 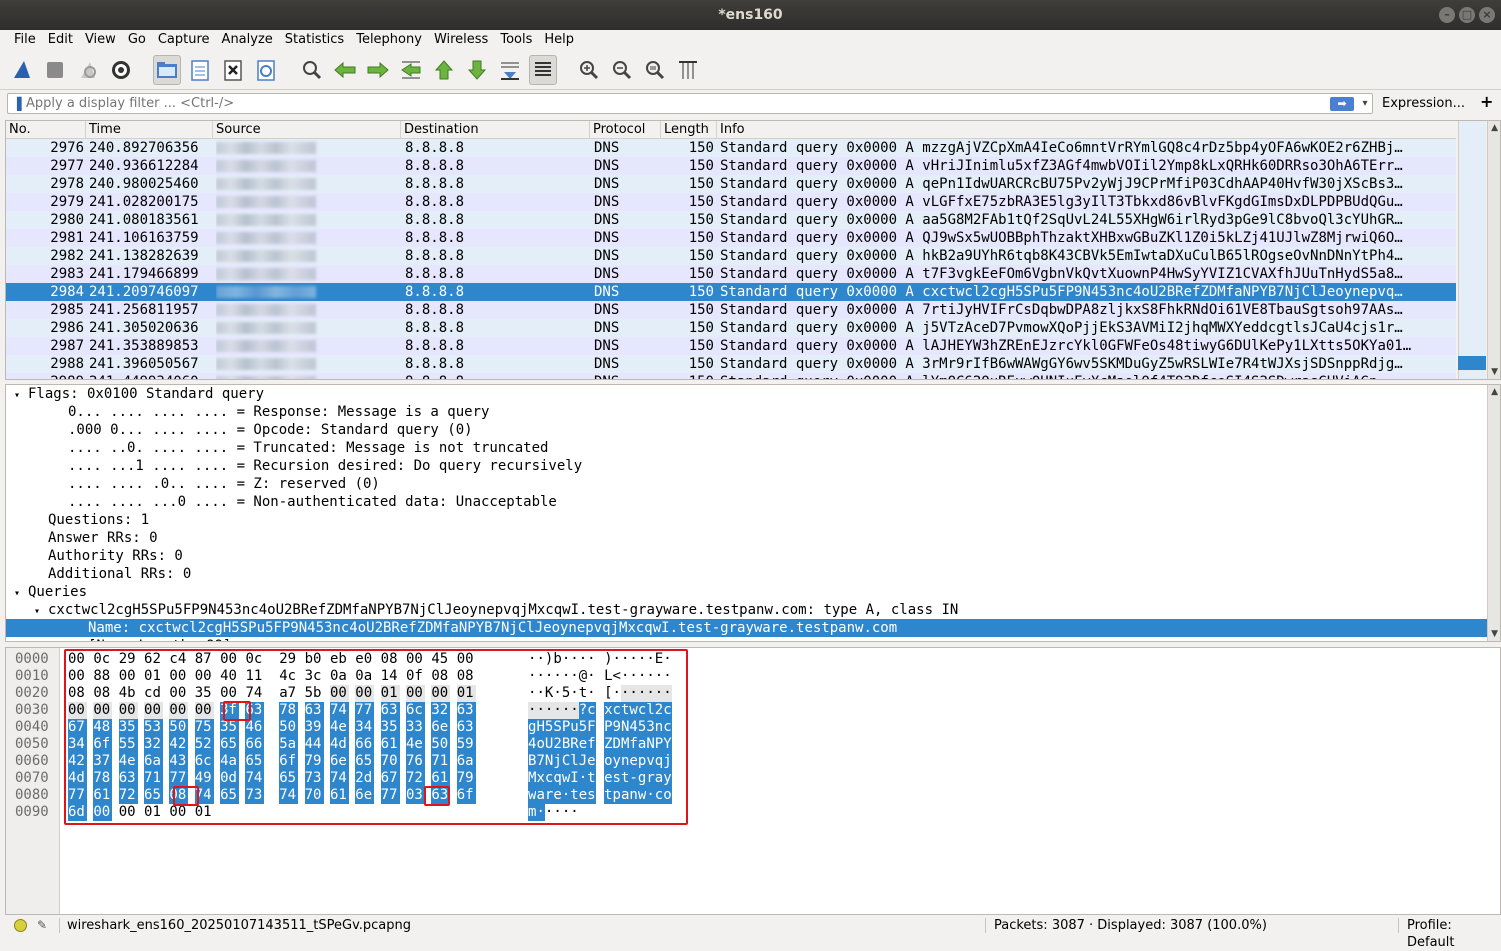 What do you see at coordinates (77, 744) in the screenshot?
I see `hex-byte: 34` at bounding box center [77, 744].